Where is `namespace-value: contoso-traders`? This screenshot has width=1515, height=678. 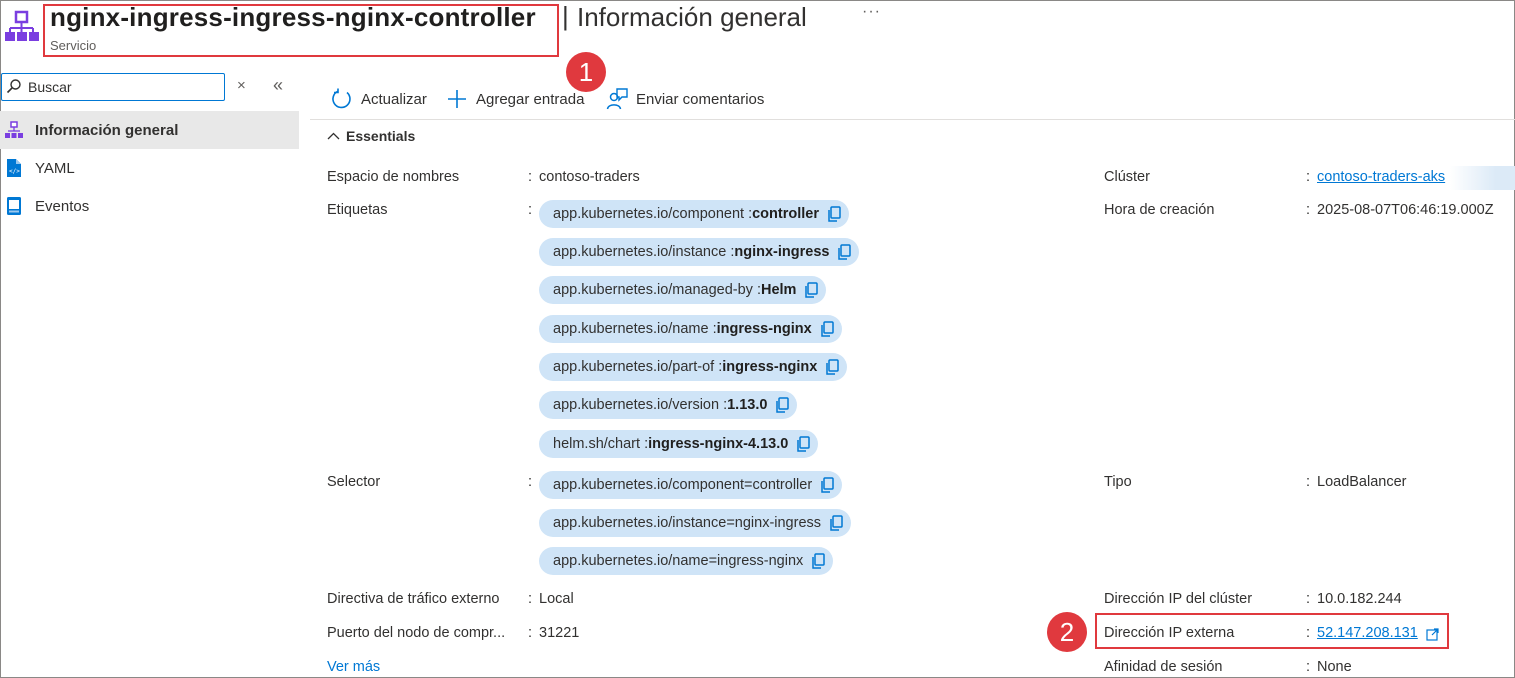 namespace-value: contoso-traders is located at coordinates (589, 177).